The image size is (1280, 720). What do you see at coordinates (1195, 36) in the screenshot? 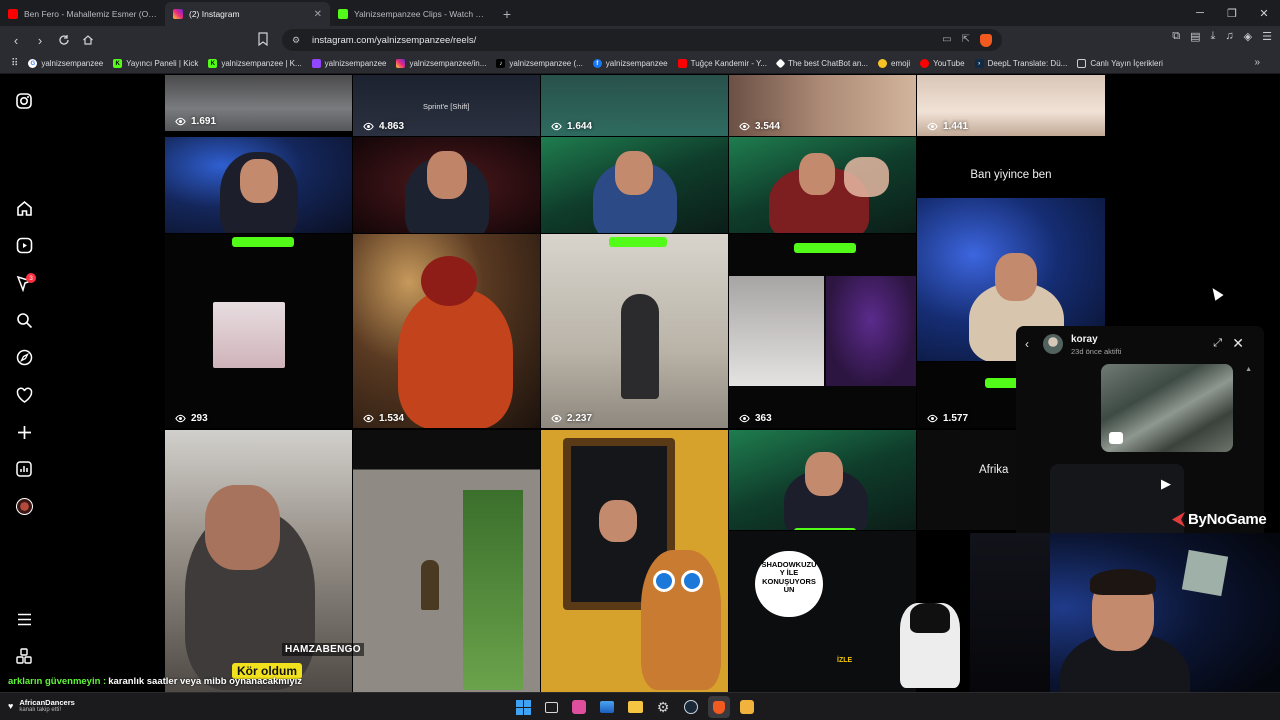
I see `sidebar-icon: ▤` at bounding box center [1195, 36].